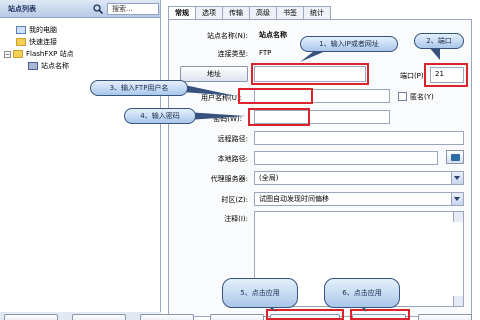 The width and height of the screenshot is (480, 320). Describe the element at coordinates (458, 217) in the screenshot. I see `scroll-up-button` at that location.